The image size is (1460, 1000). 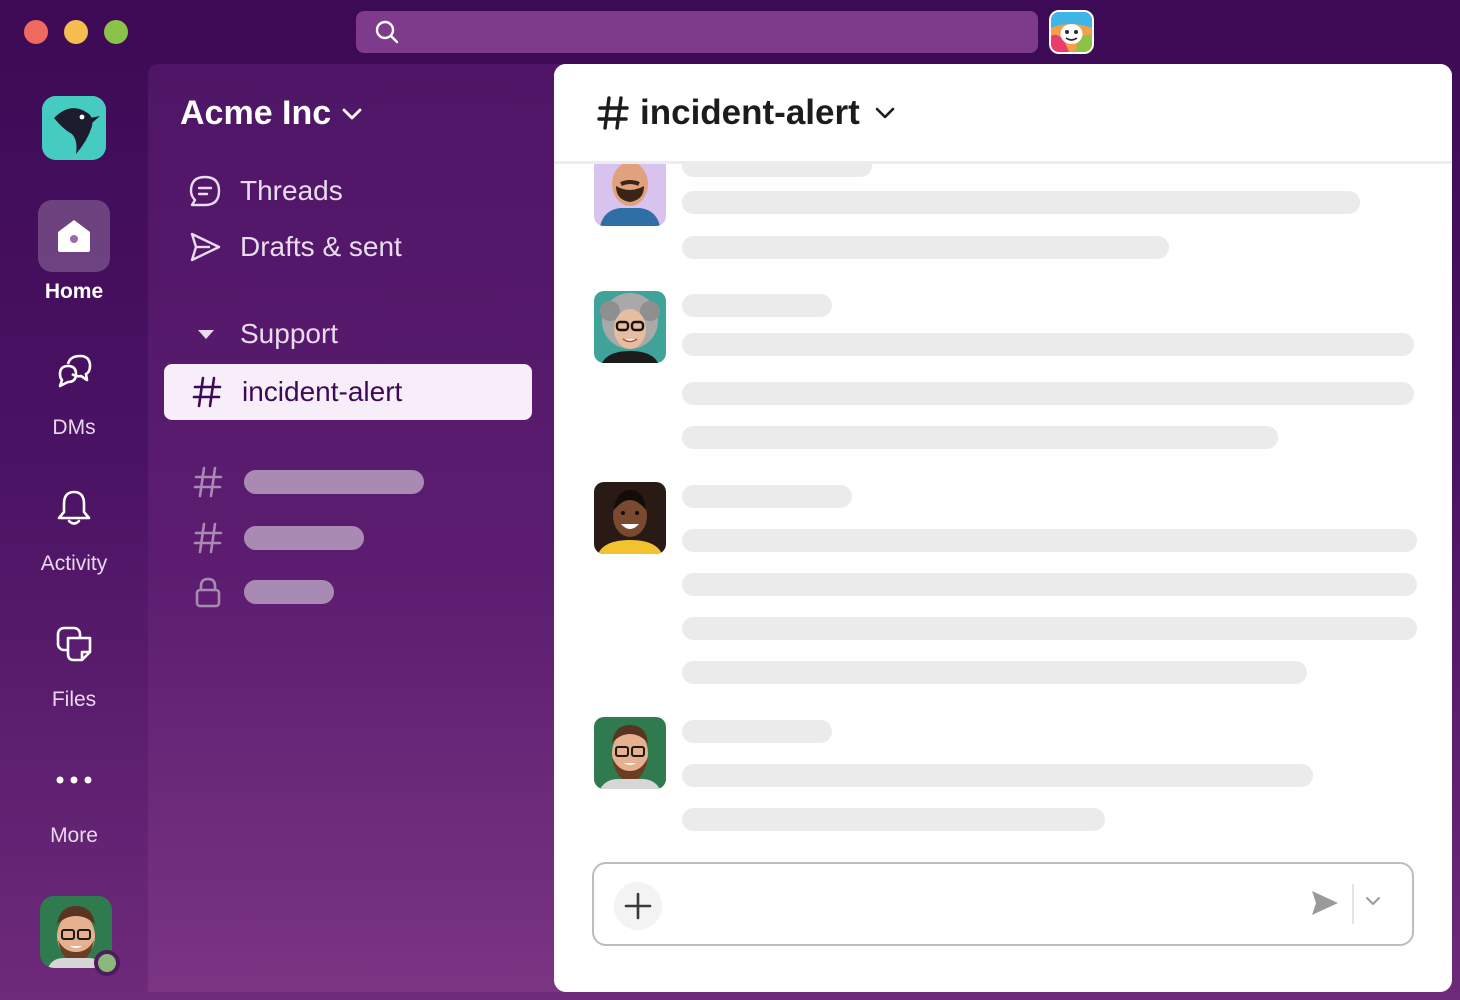 What do you see at coordinates (697, 32) in the screenshot?
I see `search-bar` at bounding box center [697, 32].